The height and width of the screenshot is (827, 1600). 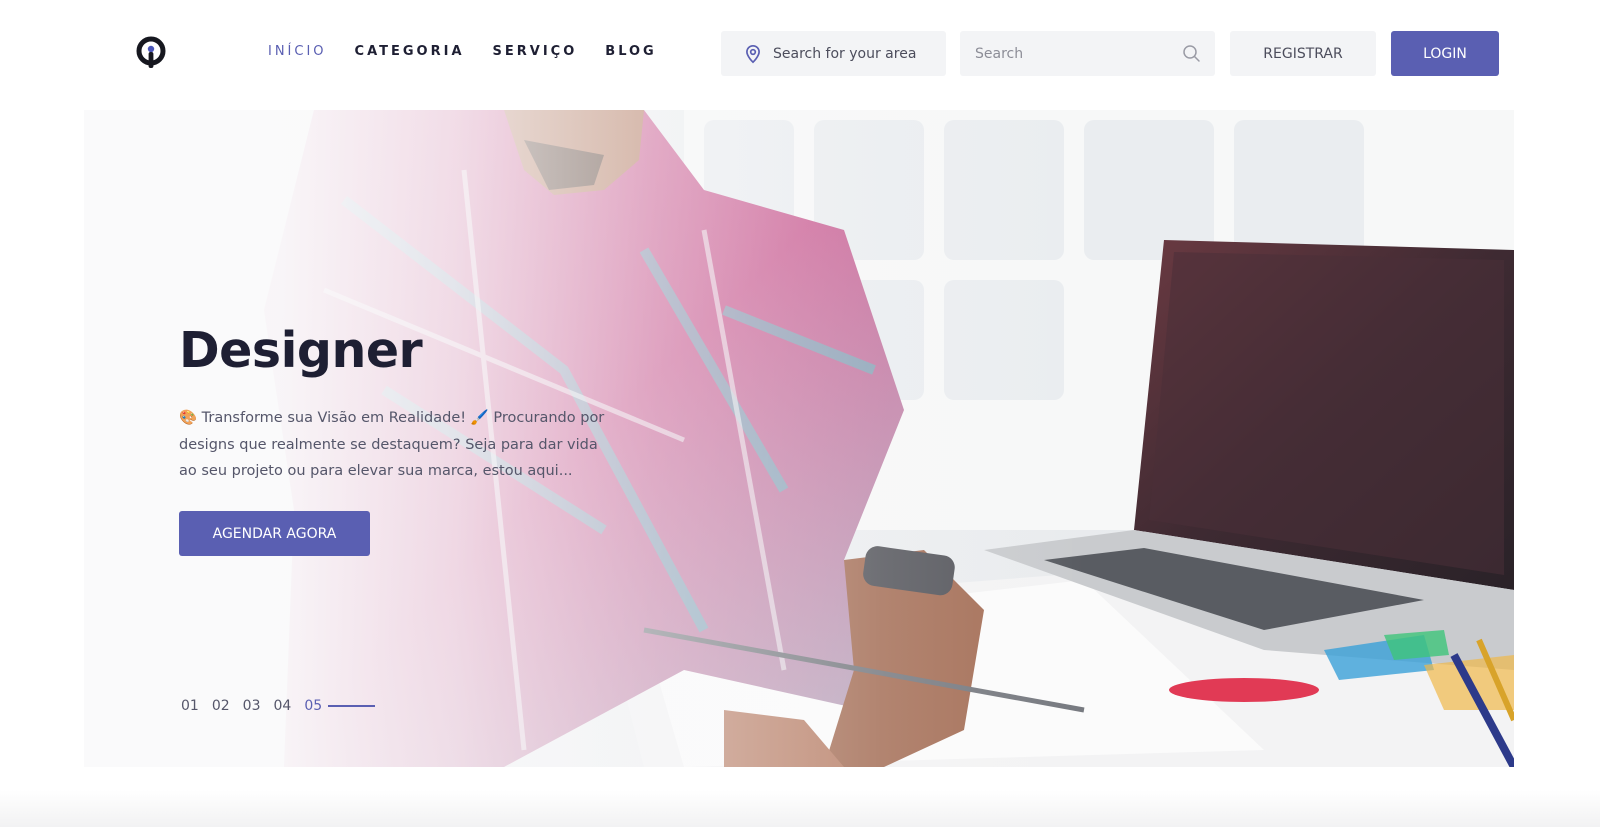 I want to click on search-input, so click(x=1065, y=53).